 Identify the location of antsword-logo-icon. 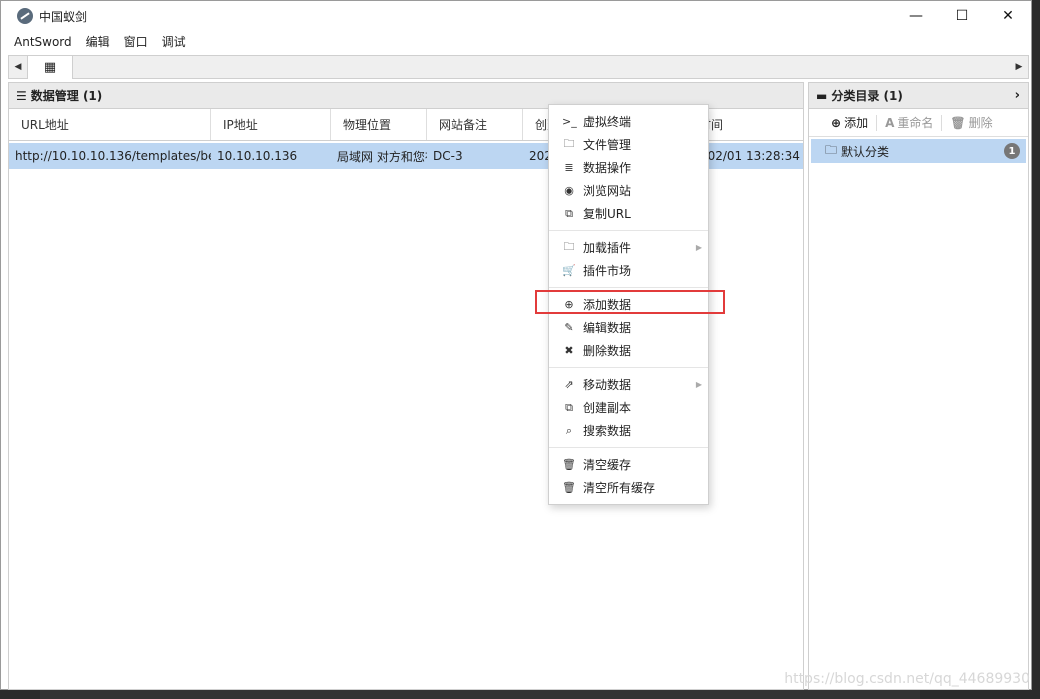
(25, 16).